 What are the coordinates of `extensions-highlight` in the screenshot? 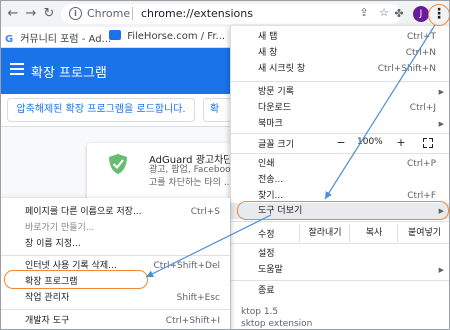 It's located at (76, 279).